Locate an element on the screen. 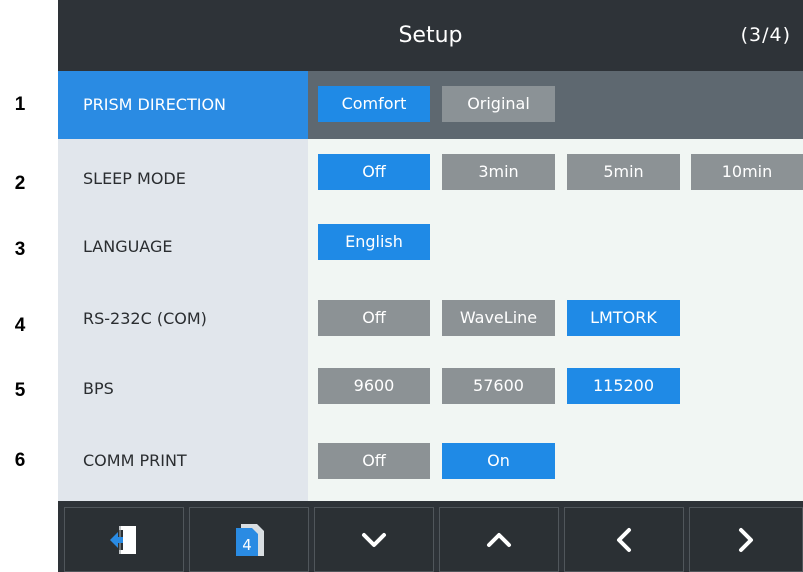  setting-label-bps: BPS is located at coordinates (183, 389).